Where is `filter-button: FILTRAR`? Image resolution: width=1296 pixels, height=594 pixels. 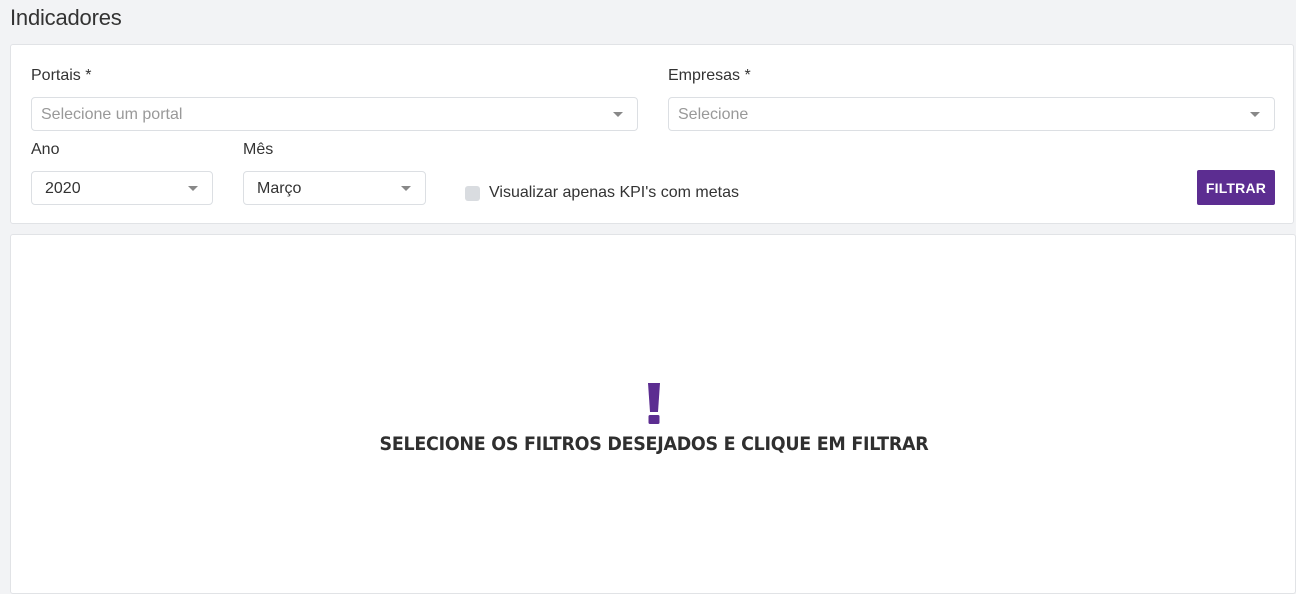
filter-button: FILTRAR is located at coordinates (1236, 187).